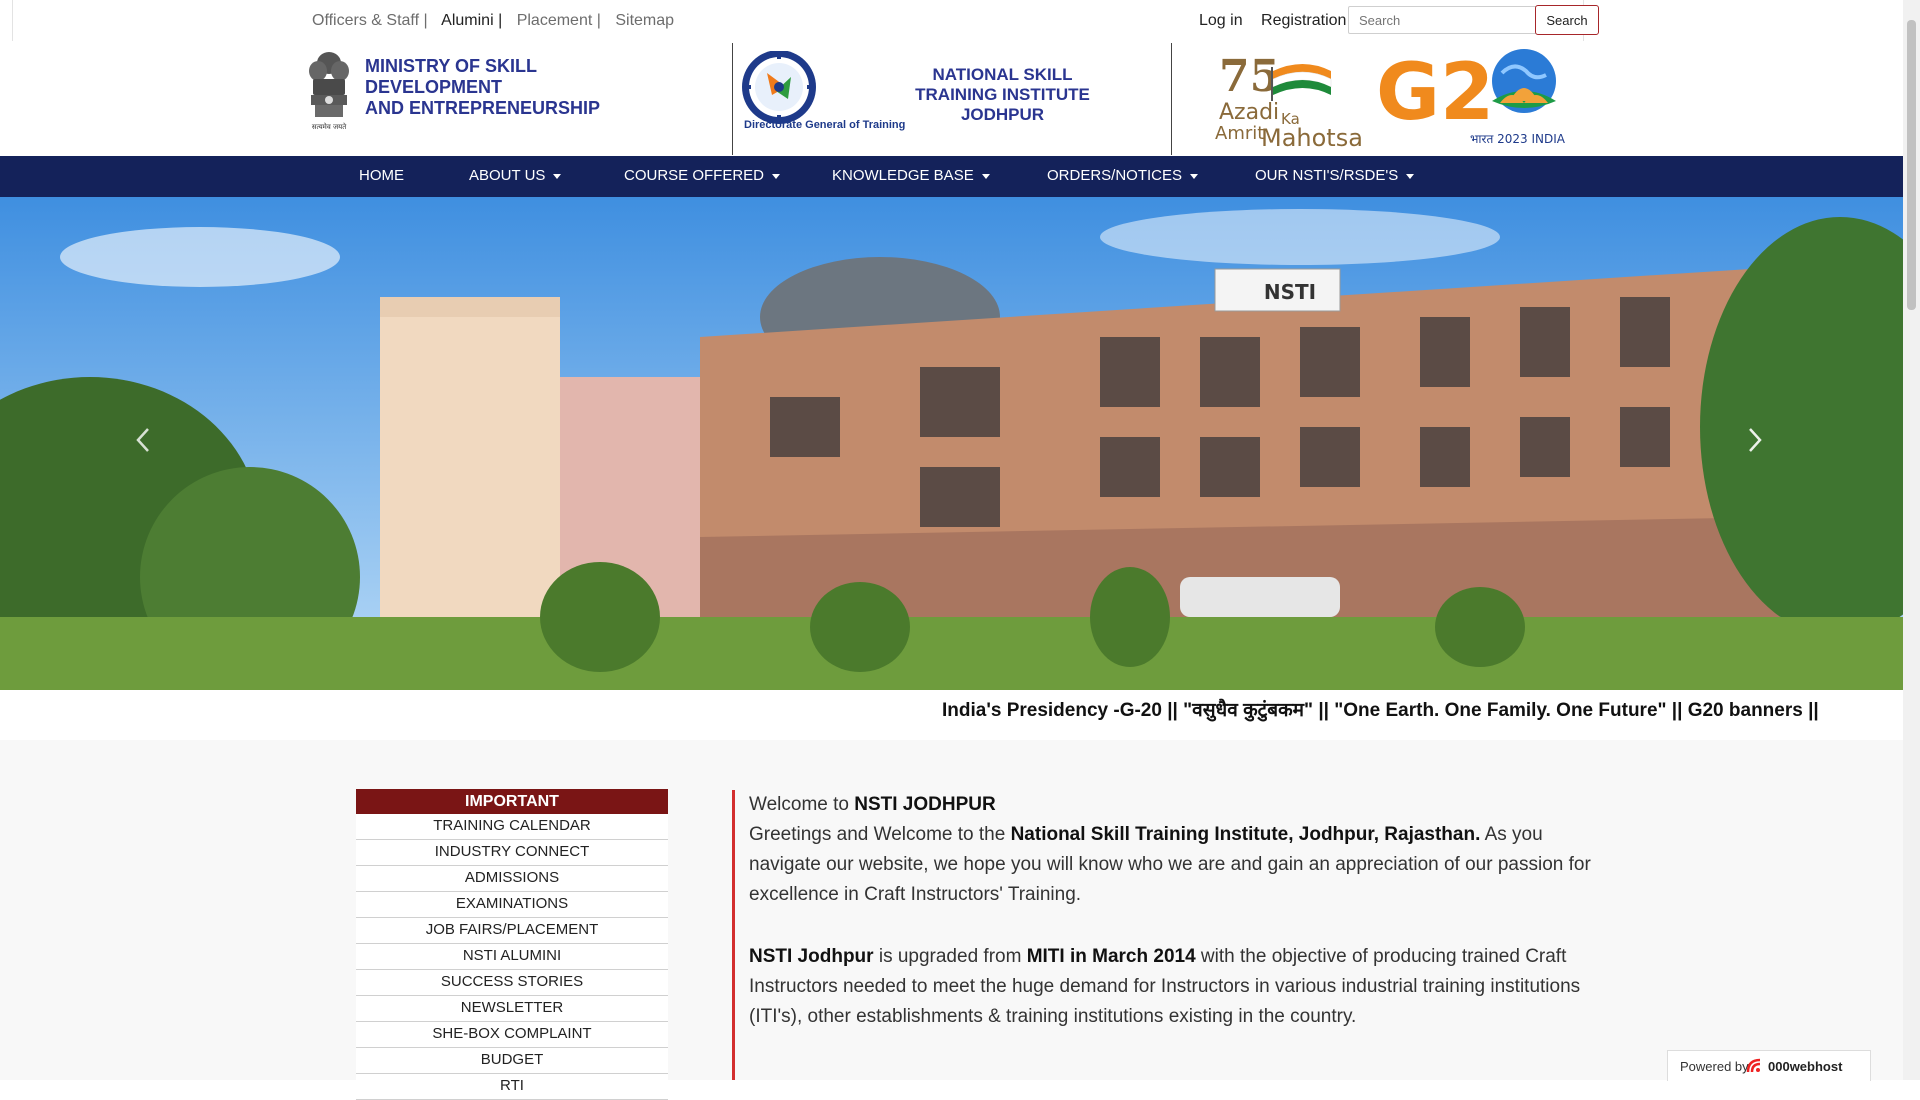 The width and height of the screenshot is (1920, 1100). What do you see at coordinates (1443, 20) in the screenshot?
I see `search-input` at bounding box center [1443, 20].